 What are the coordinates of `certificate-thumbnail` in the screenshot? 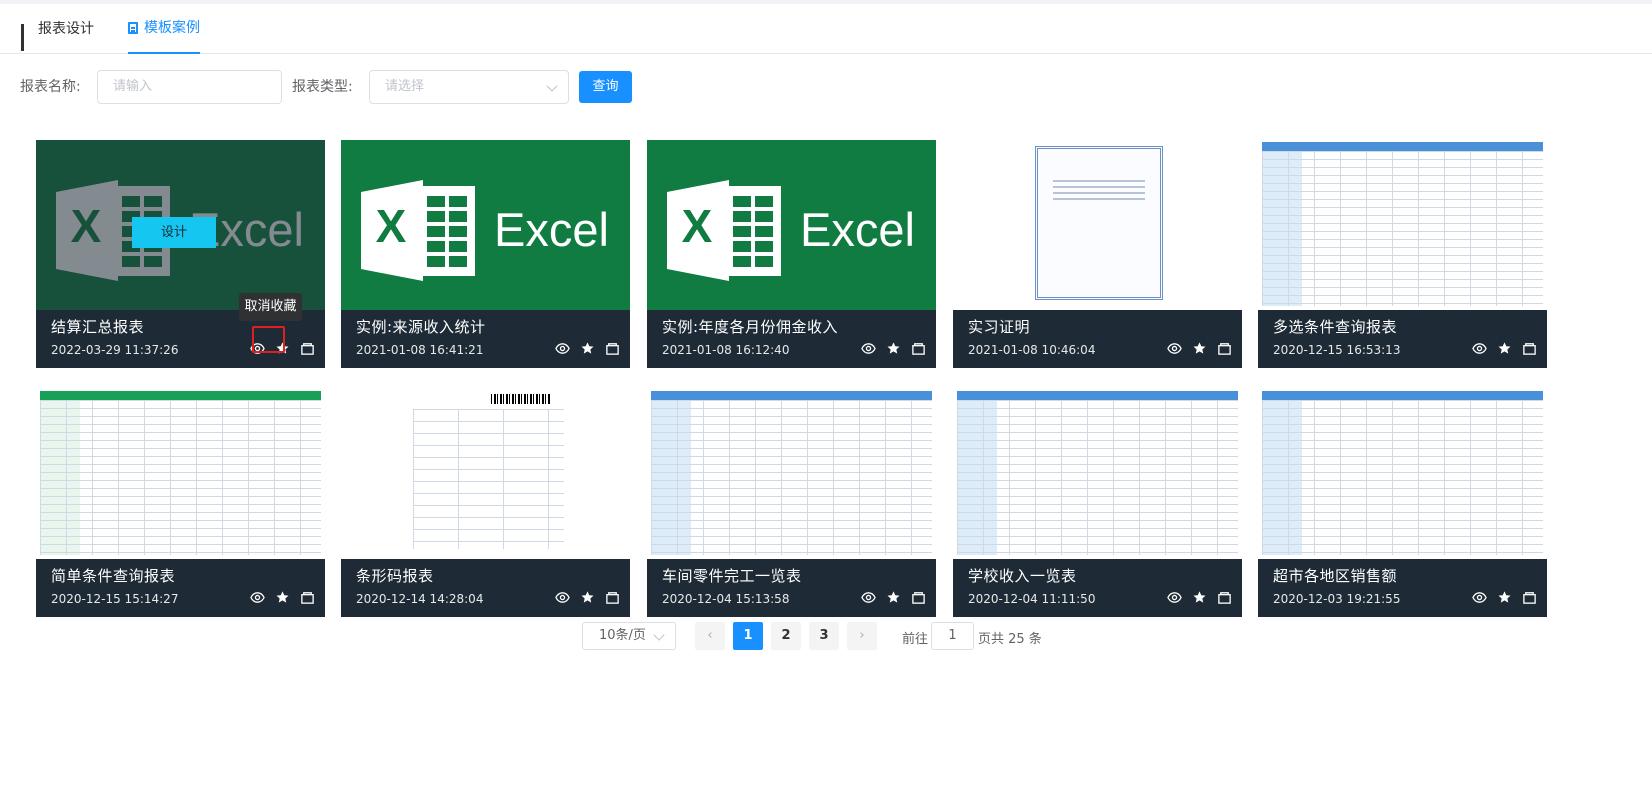 It's located at (1097, 225).